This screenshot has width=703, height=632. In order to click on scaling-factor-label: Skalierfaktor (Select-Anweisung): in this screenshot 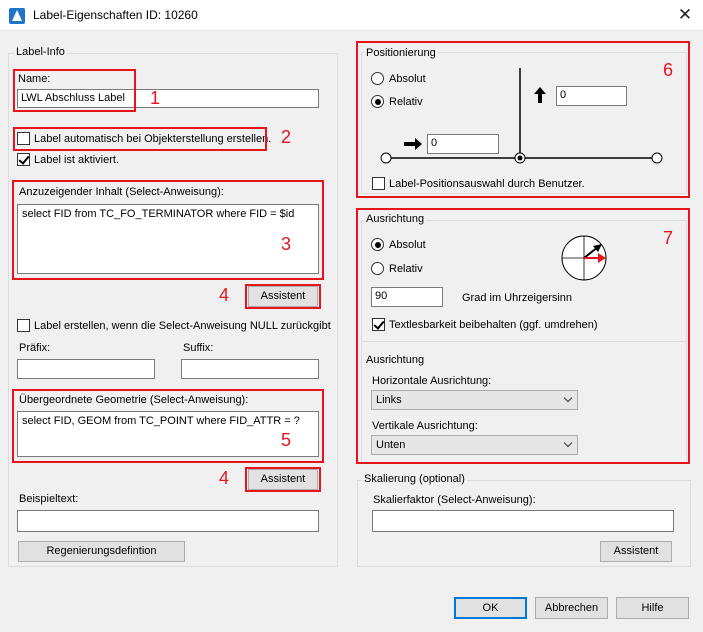, I will do `click(454, 500)`.